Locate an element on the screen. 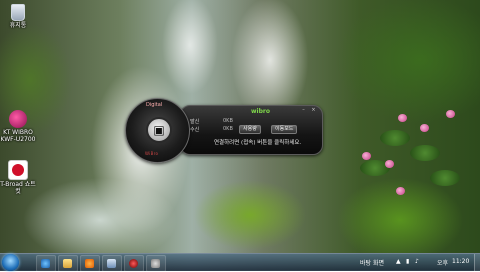  desktop-icon-label: 휴지통 is located at coordinates (18, 25).